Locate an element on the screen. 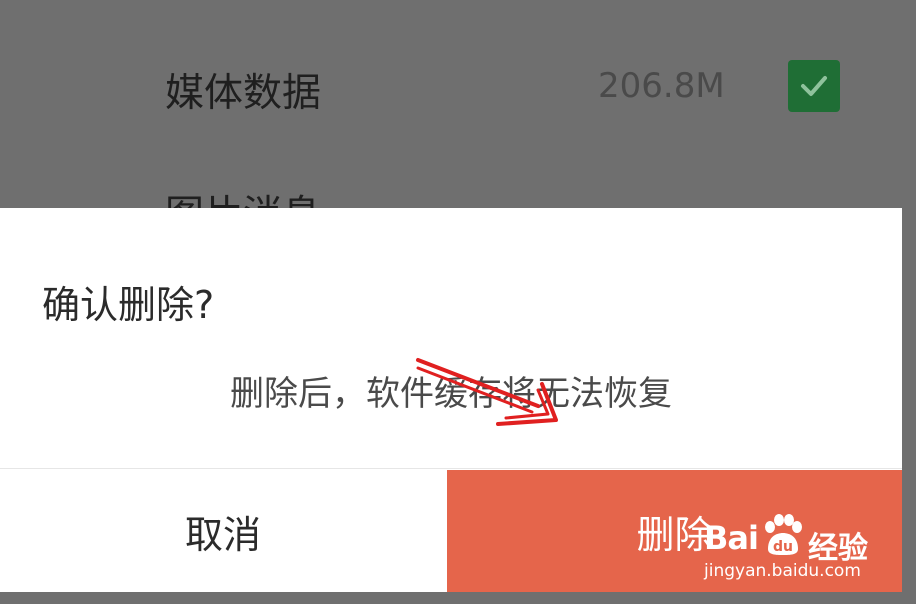 The image size is (916, 604). dialog-title: 确认删除? is located at coordinates (128, 305).